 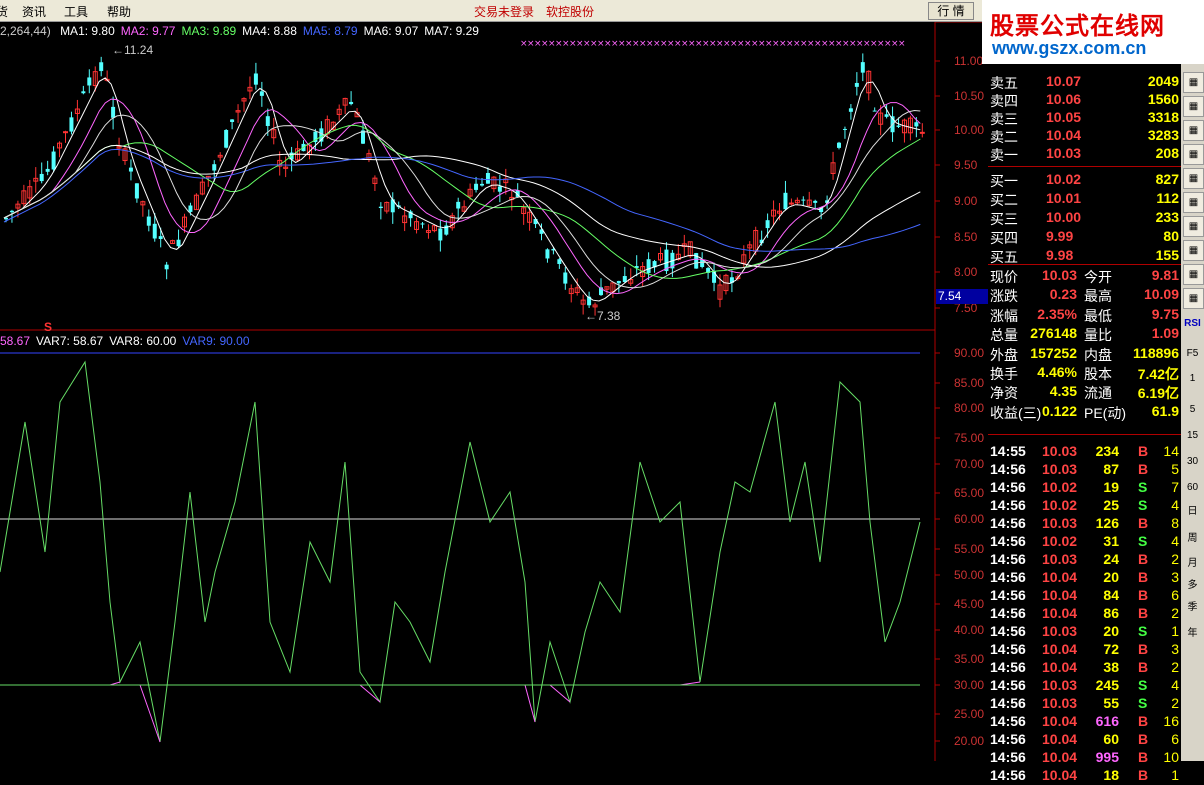 What do you see at coordinates (1192, 378) in the screenshot?
I see `toolbar-period-1: 1` at bounding box center [1192, 378].